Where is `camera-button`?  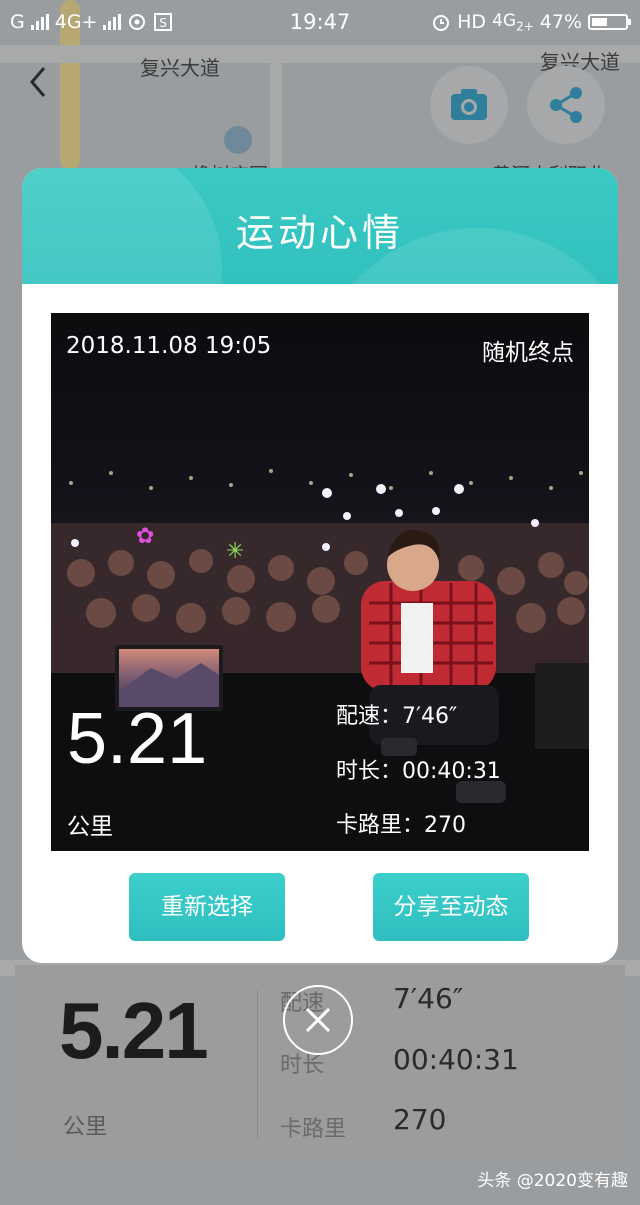 camera-button is located at coordinates (469, 105).